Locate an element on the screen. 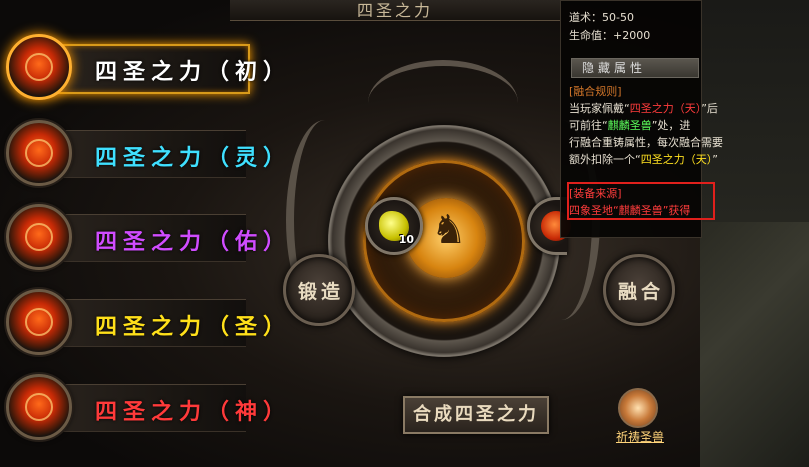 This screenshot has height=467, width=809. rule-text: 可前往“ is located at coordinates (588, 125).